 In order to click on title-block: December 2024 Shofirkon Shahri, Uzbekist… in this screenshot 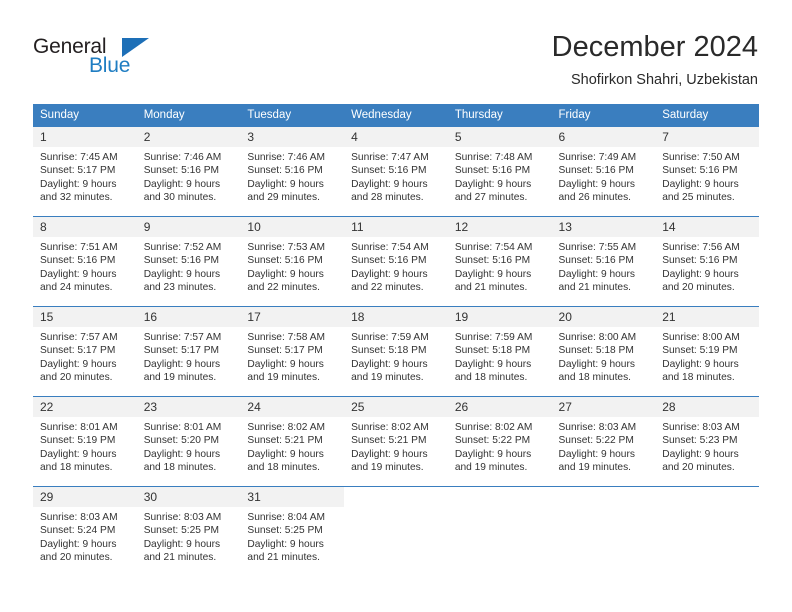, I will do `click(655, 60)`.